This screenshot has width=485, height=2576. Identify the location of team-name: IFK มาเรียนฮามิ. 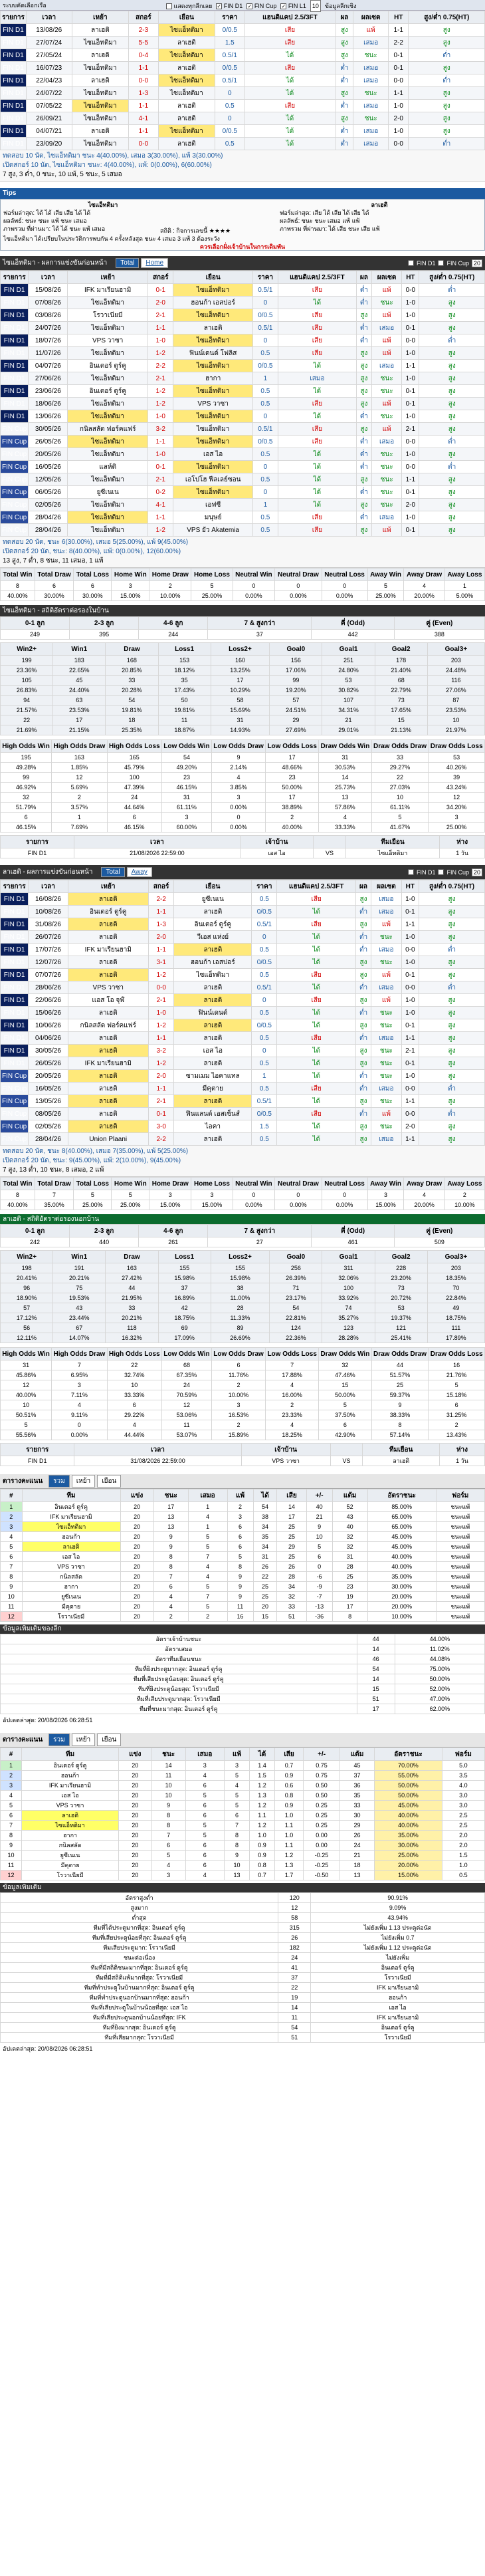
(70, 1785).